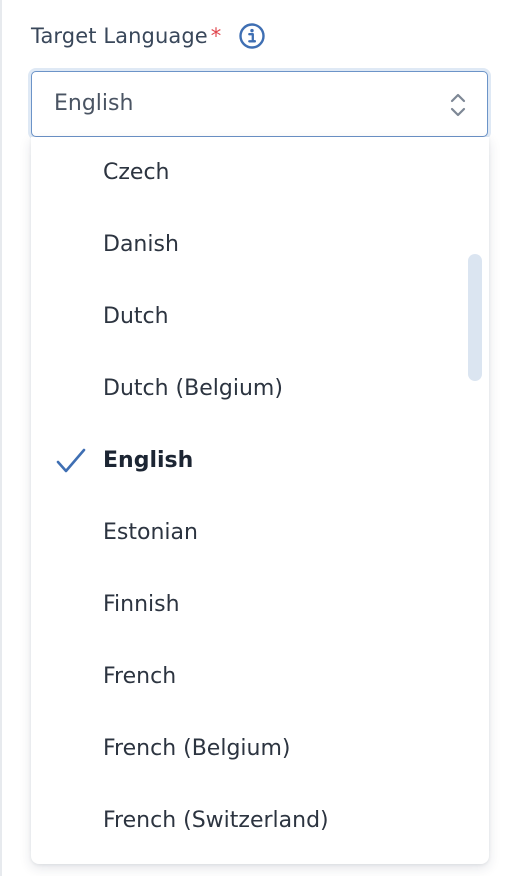 Image resolution: width=526 pixels, height=876 pixels. I want to click on language-option-czech: Czech, so click(246, 173).